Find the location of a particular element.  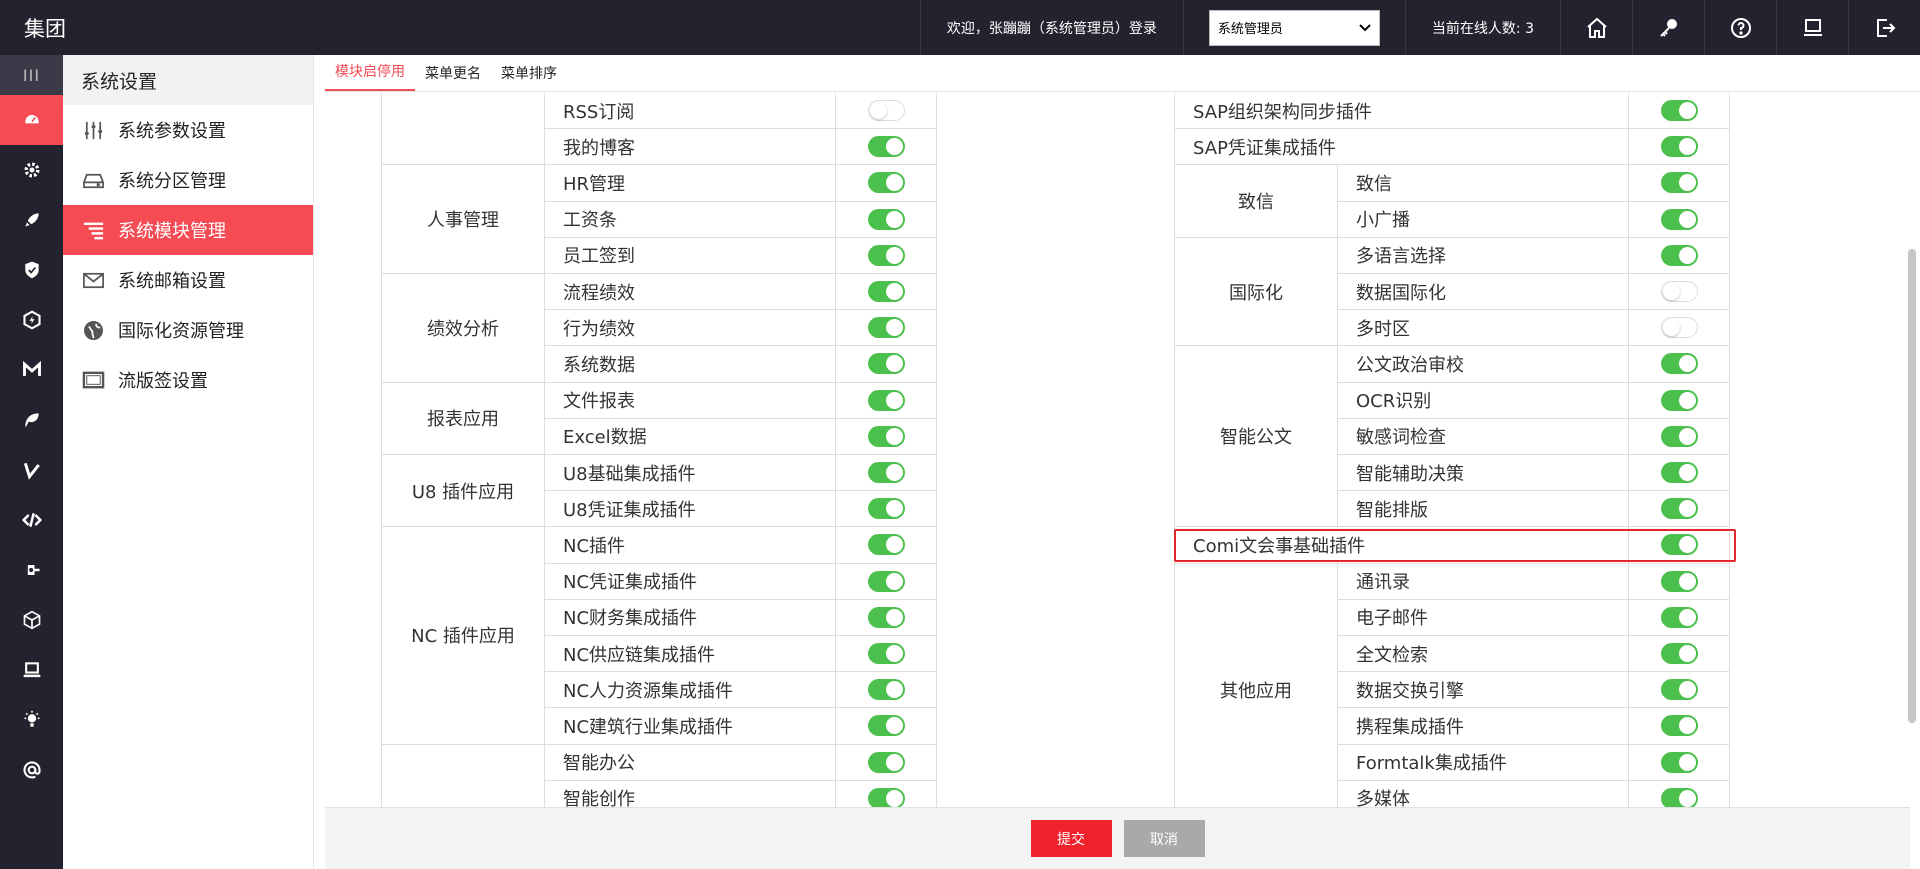

cube-rail-item is located at coordinates (31, 620).